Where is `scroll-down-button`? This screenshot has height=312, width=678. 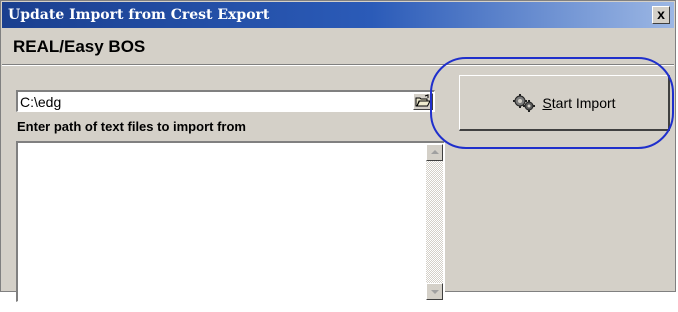
scroll-down-button is located at coordinates (434, 291).